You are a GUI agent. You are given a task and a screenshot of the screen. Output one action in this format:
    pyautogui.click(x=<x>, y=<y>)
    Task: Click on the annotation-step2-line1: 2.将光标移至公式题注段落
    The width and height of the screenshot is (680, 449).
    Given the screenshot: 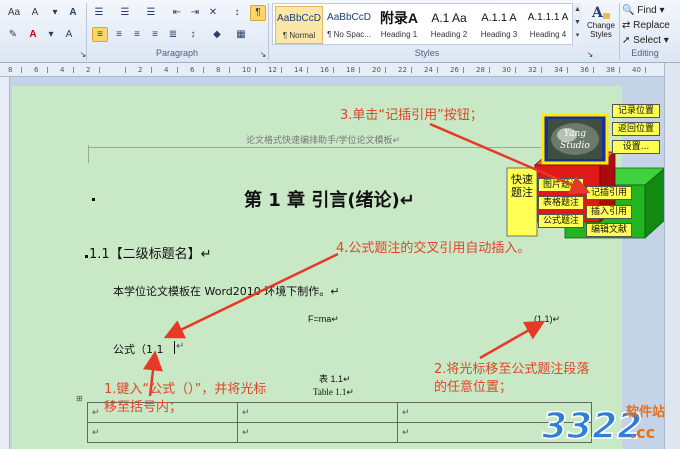 What is the action you would take?
    pyautogui.click(x=512, y=369)
    